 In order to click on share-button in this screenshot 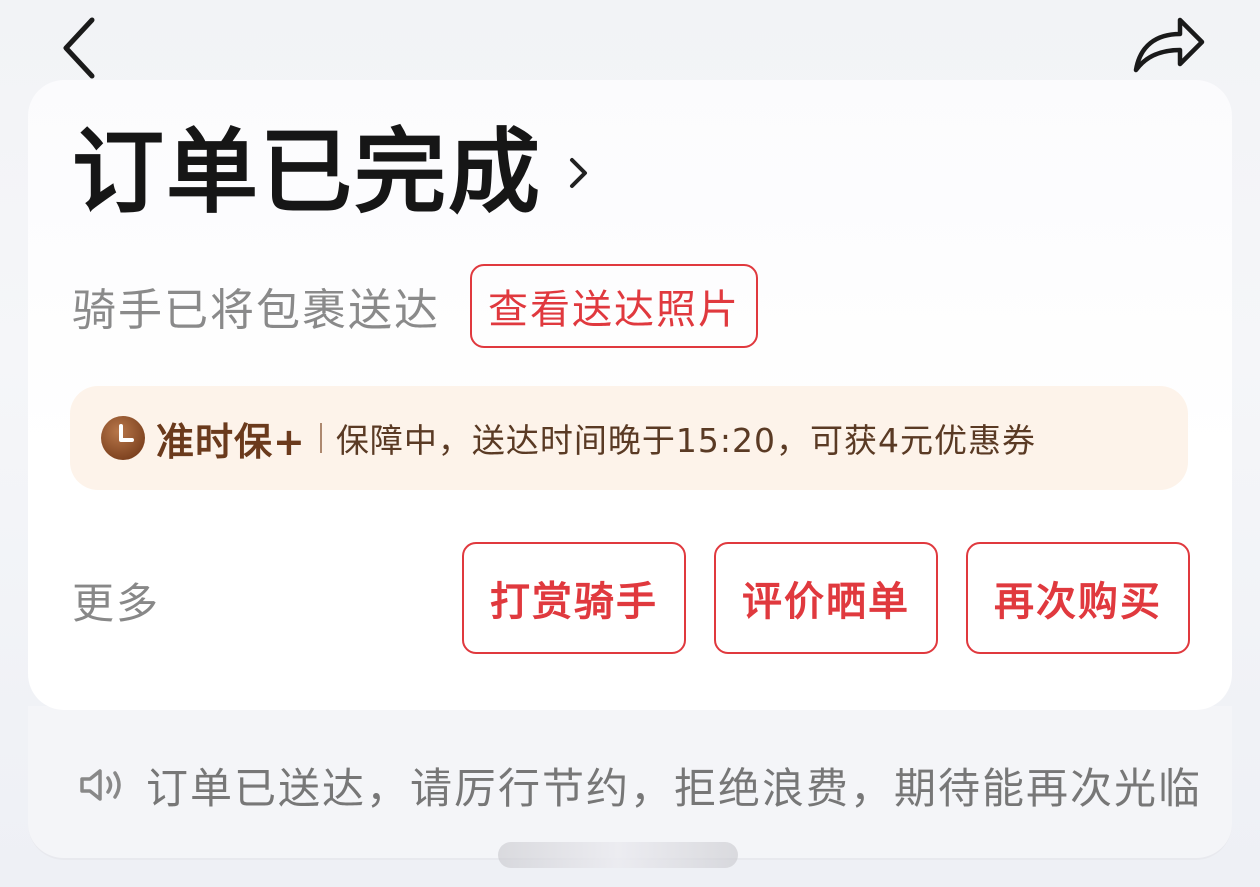, I will do `click(1168, 44)`.